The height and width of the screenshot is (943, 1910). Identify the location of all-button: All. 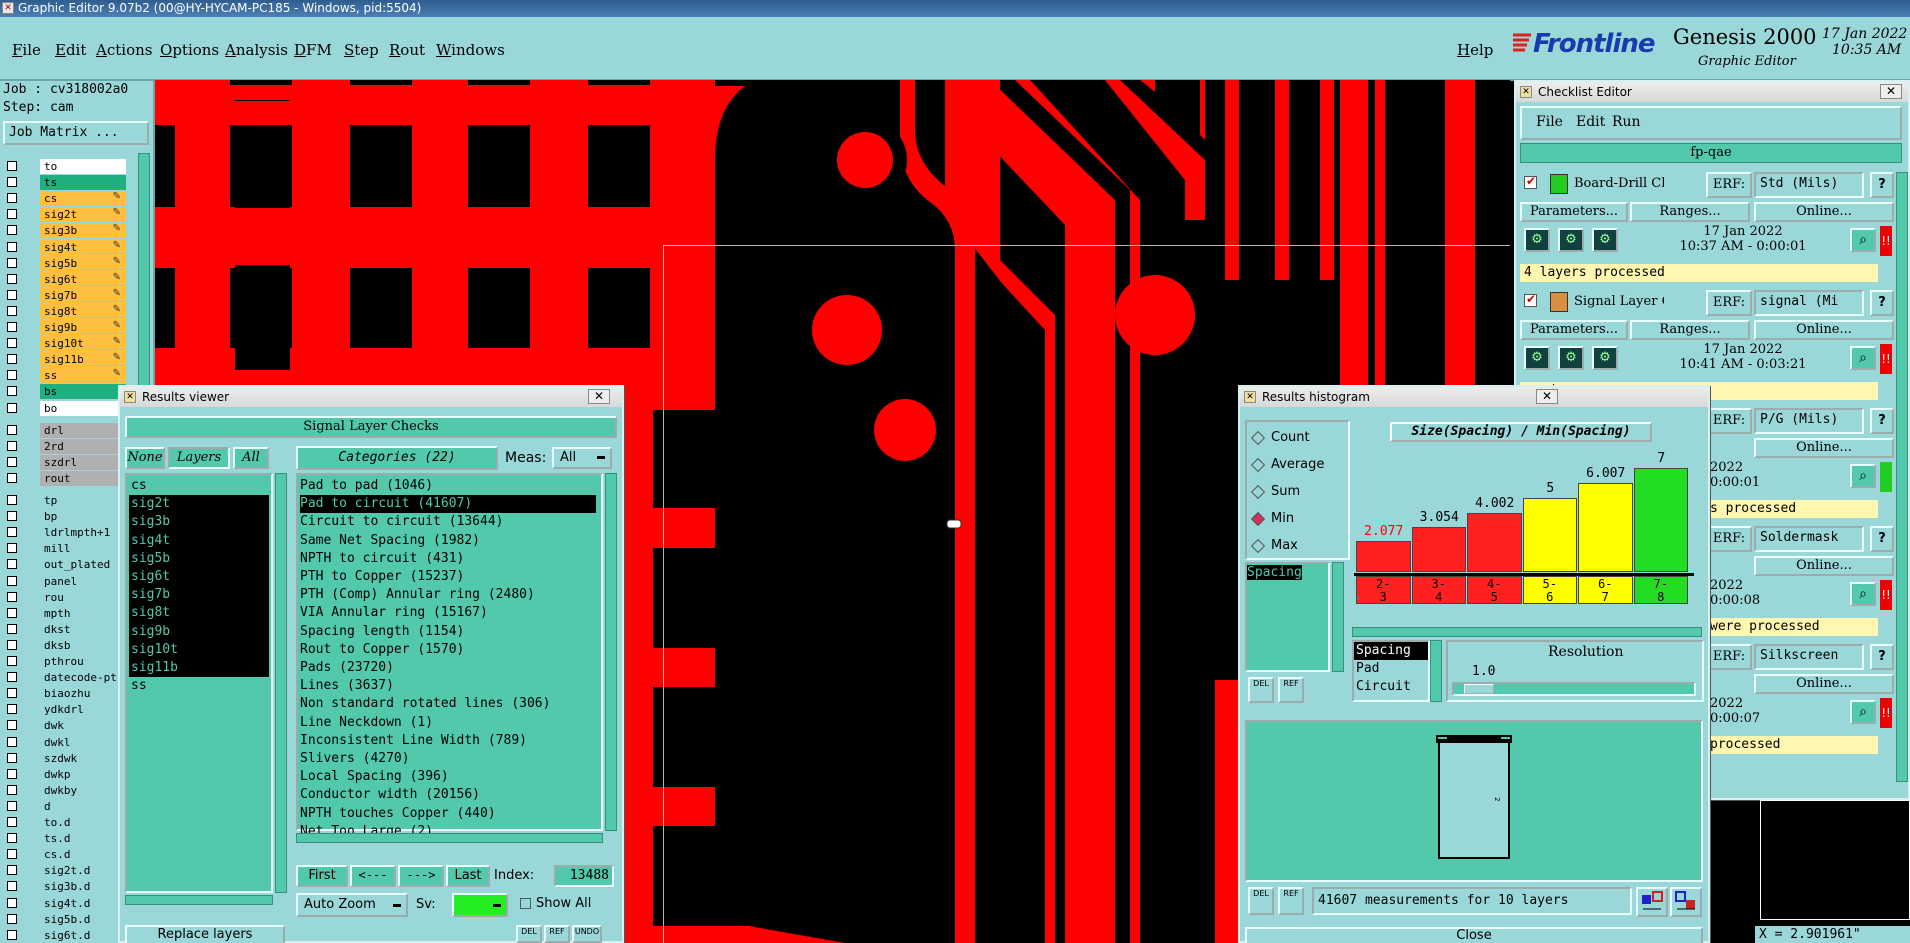
(251, 458).